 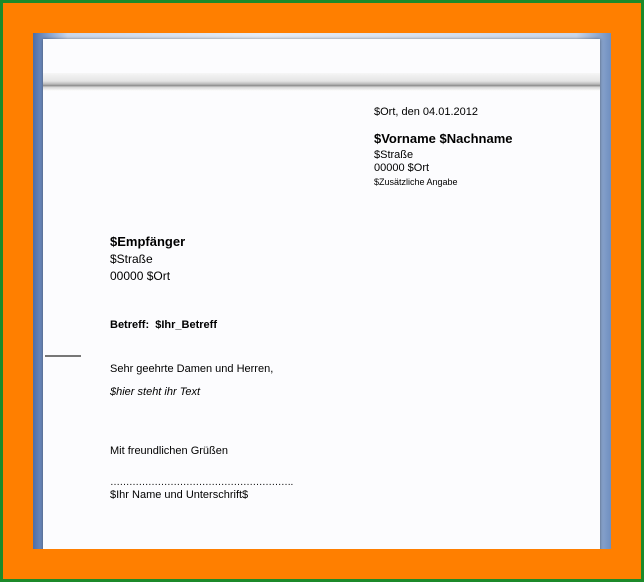 I want to click on salutation: Sehr geehrte Damen und Herren,, so click(x=192, y=369).